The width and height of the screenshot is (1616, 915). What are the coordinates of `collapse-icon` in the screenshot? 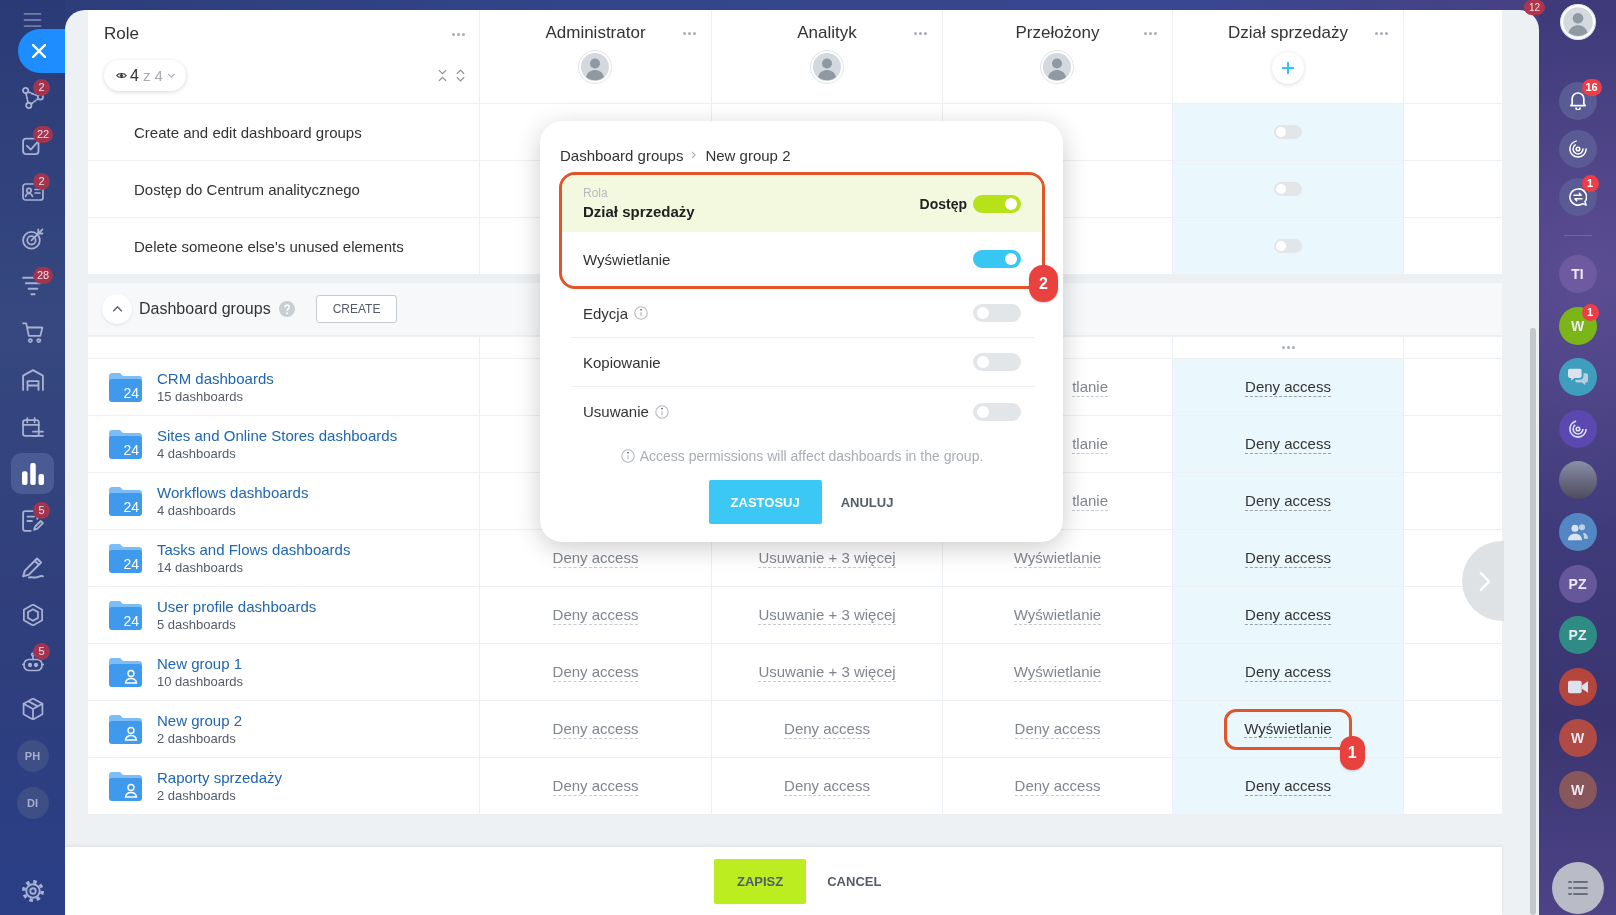 It's located at (442, 75).